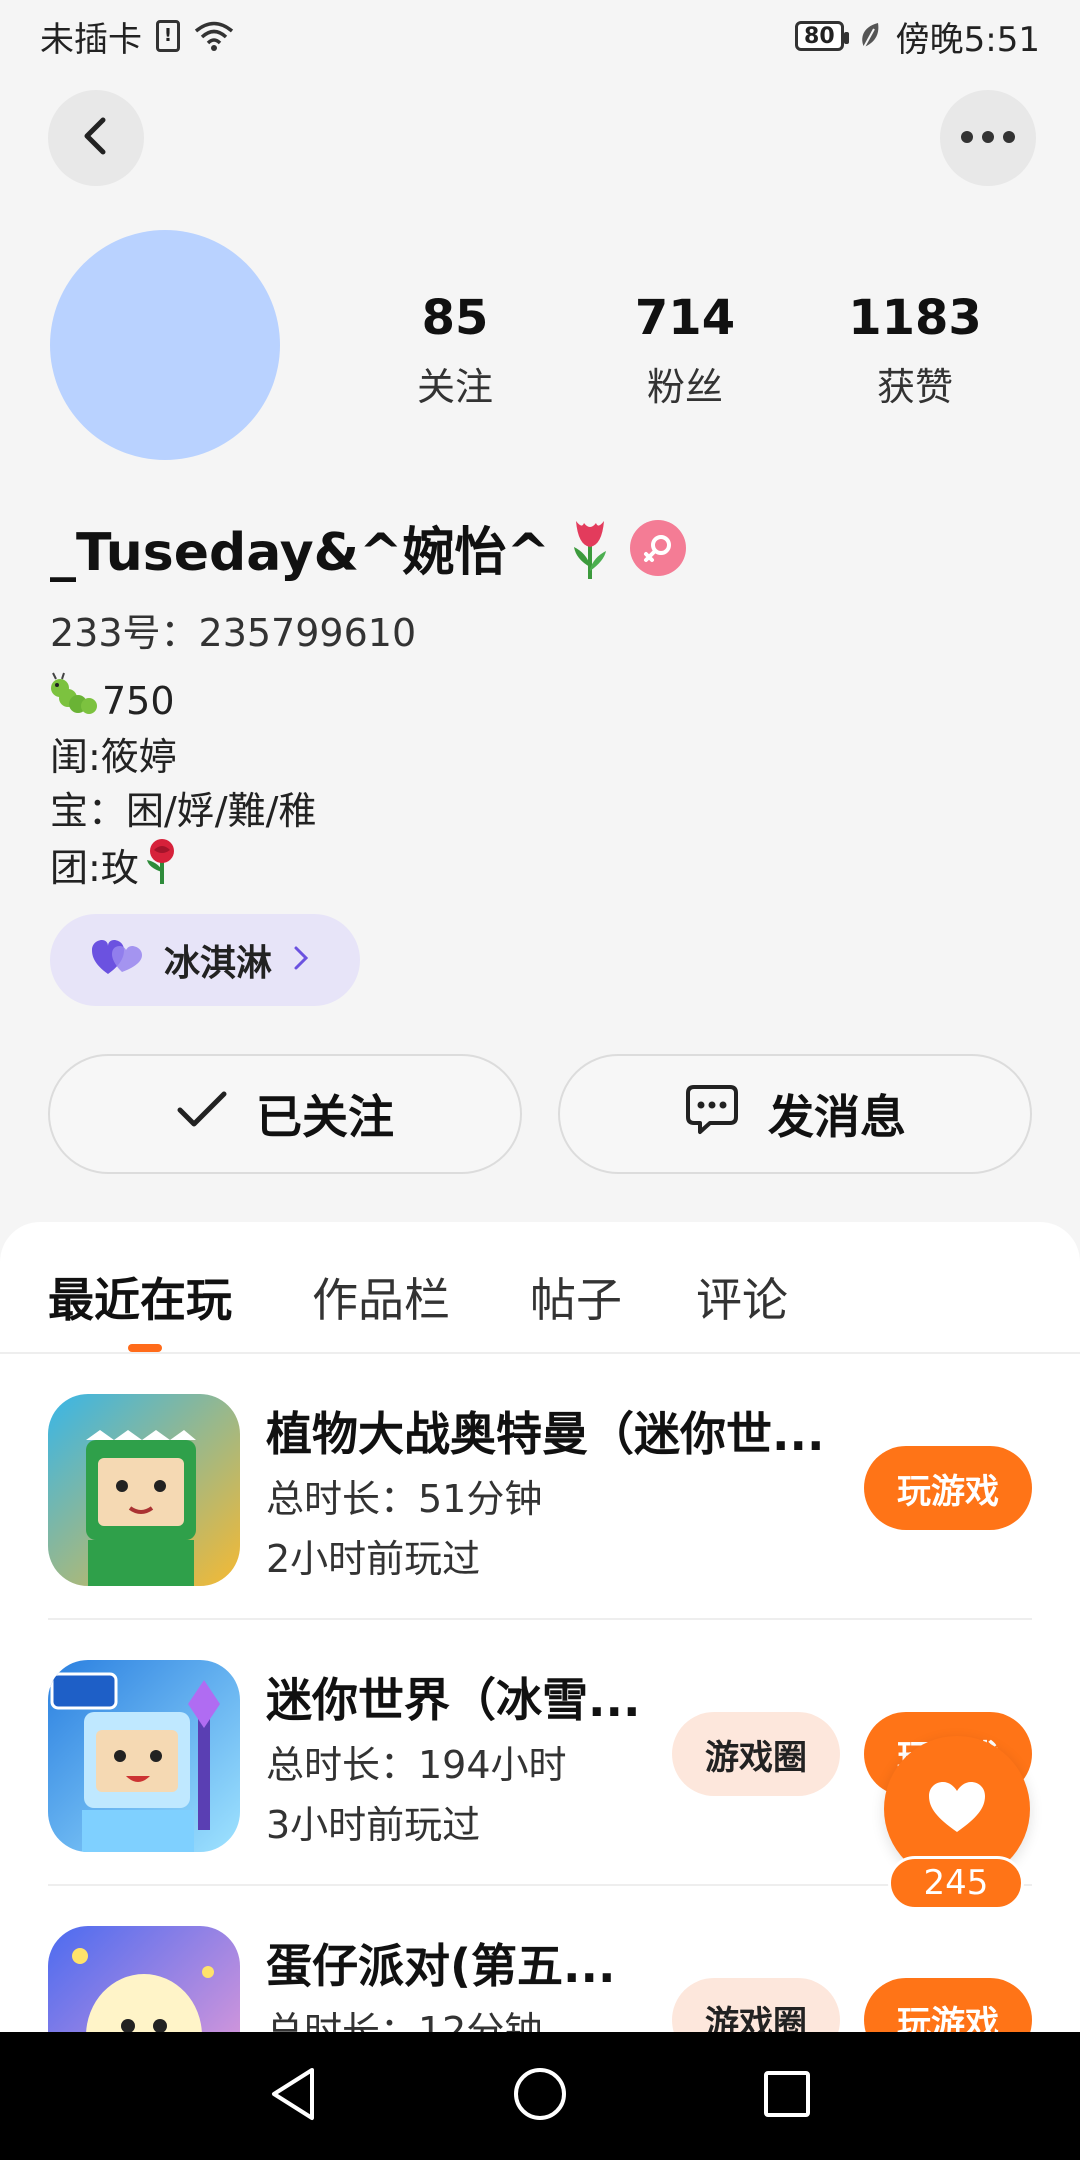 The height and width of the screenshot is (2160, 1080). I want to click on chat-bubble-icon, so click(712, 1114).